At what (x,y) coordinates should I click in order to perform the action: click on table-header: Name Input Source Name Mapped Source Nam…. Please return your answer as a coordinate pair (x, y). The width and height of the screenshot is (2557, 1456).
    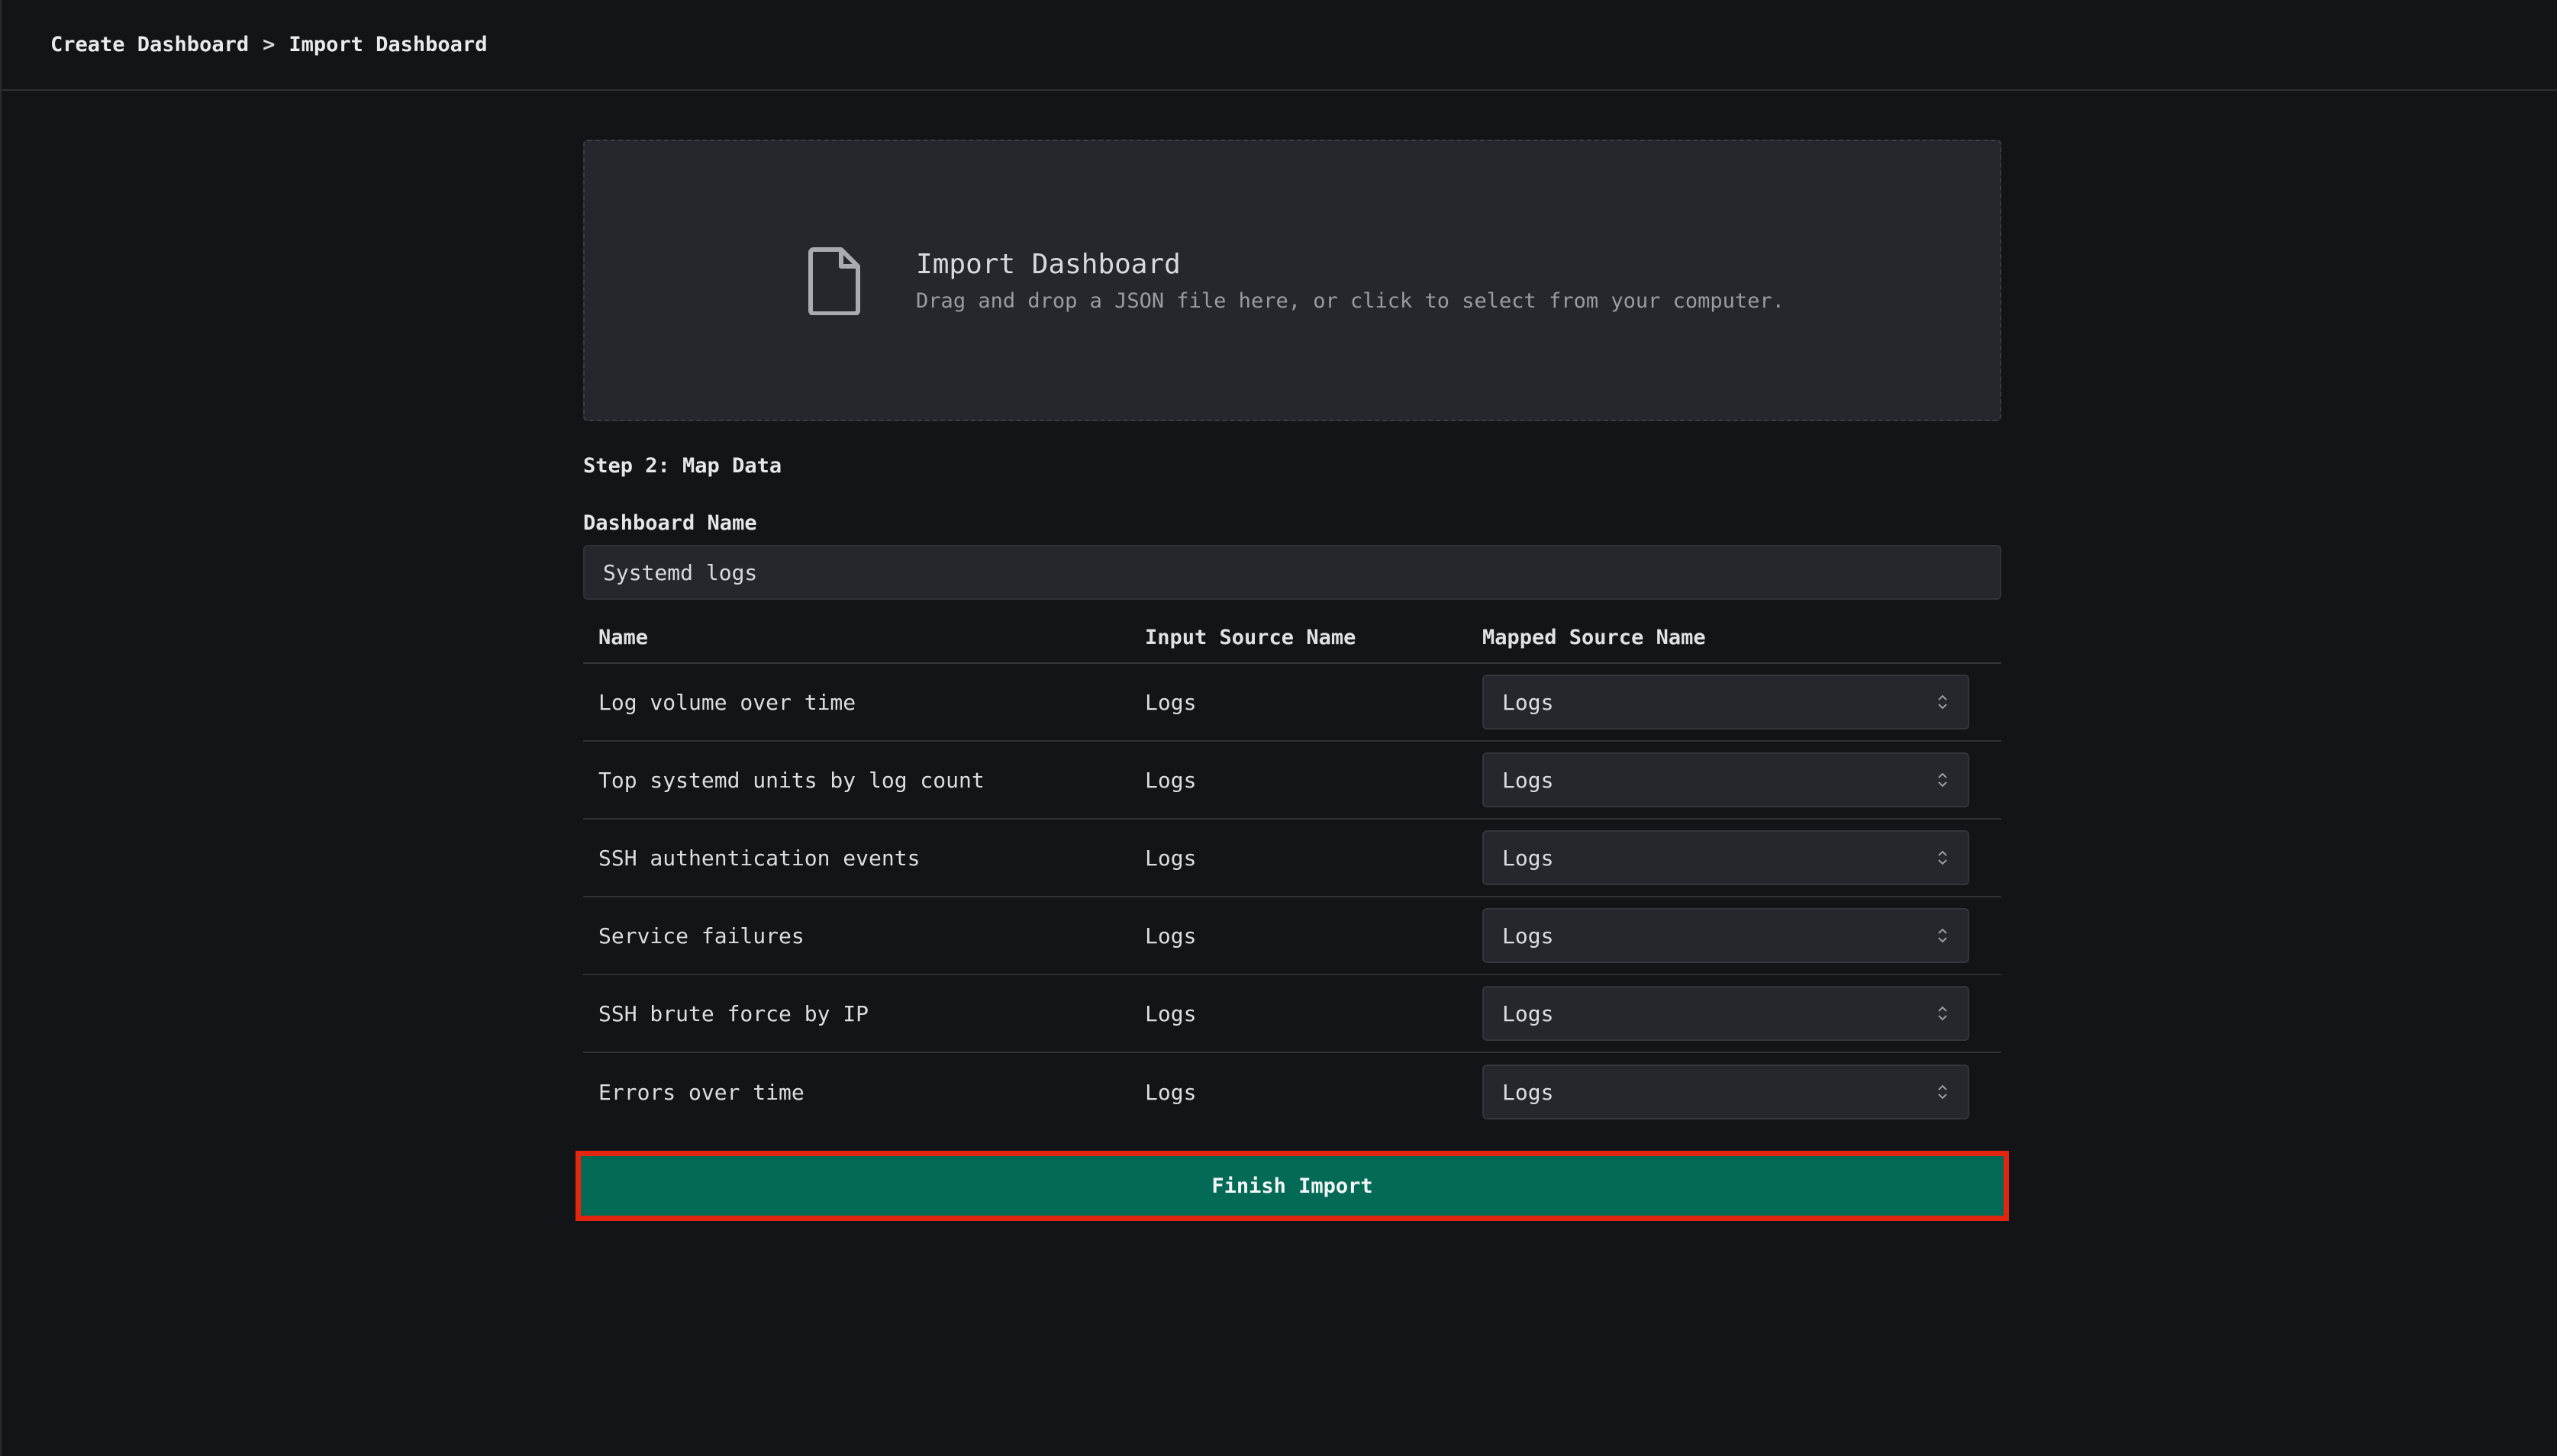
    Looking at the image, I should click on (1292, 638).